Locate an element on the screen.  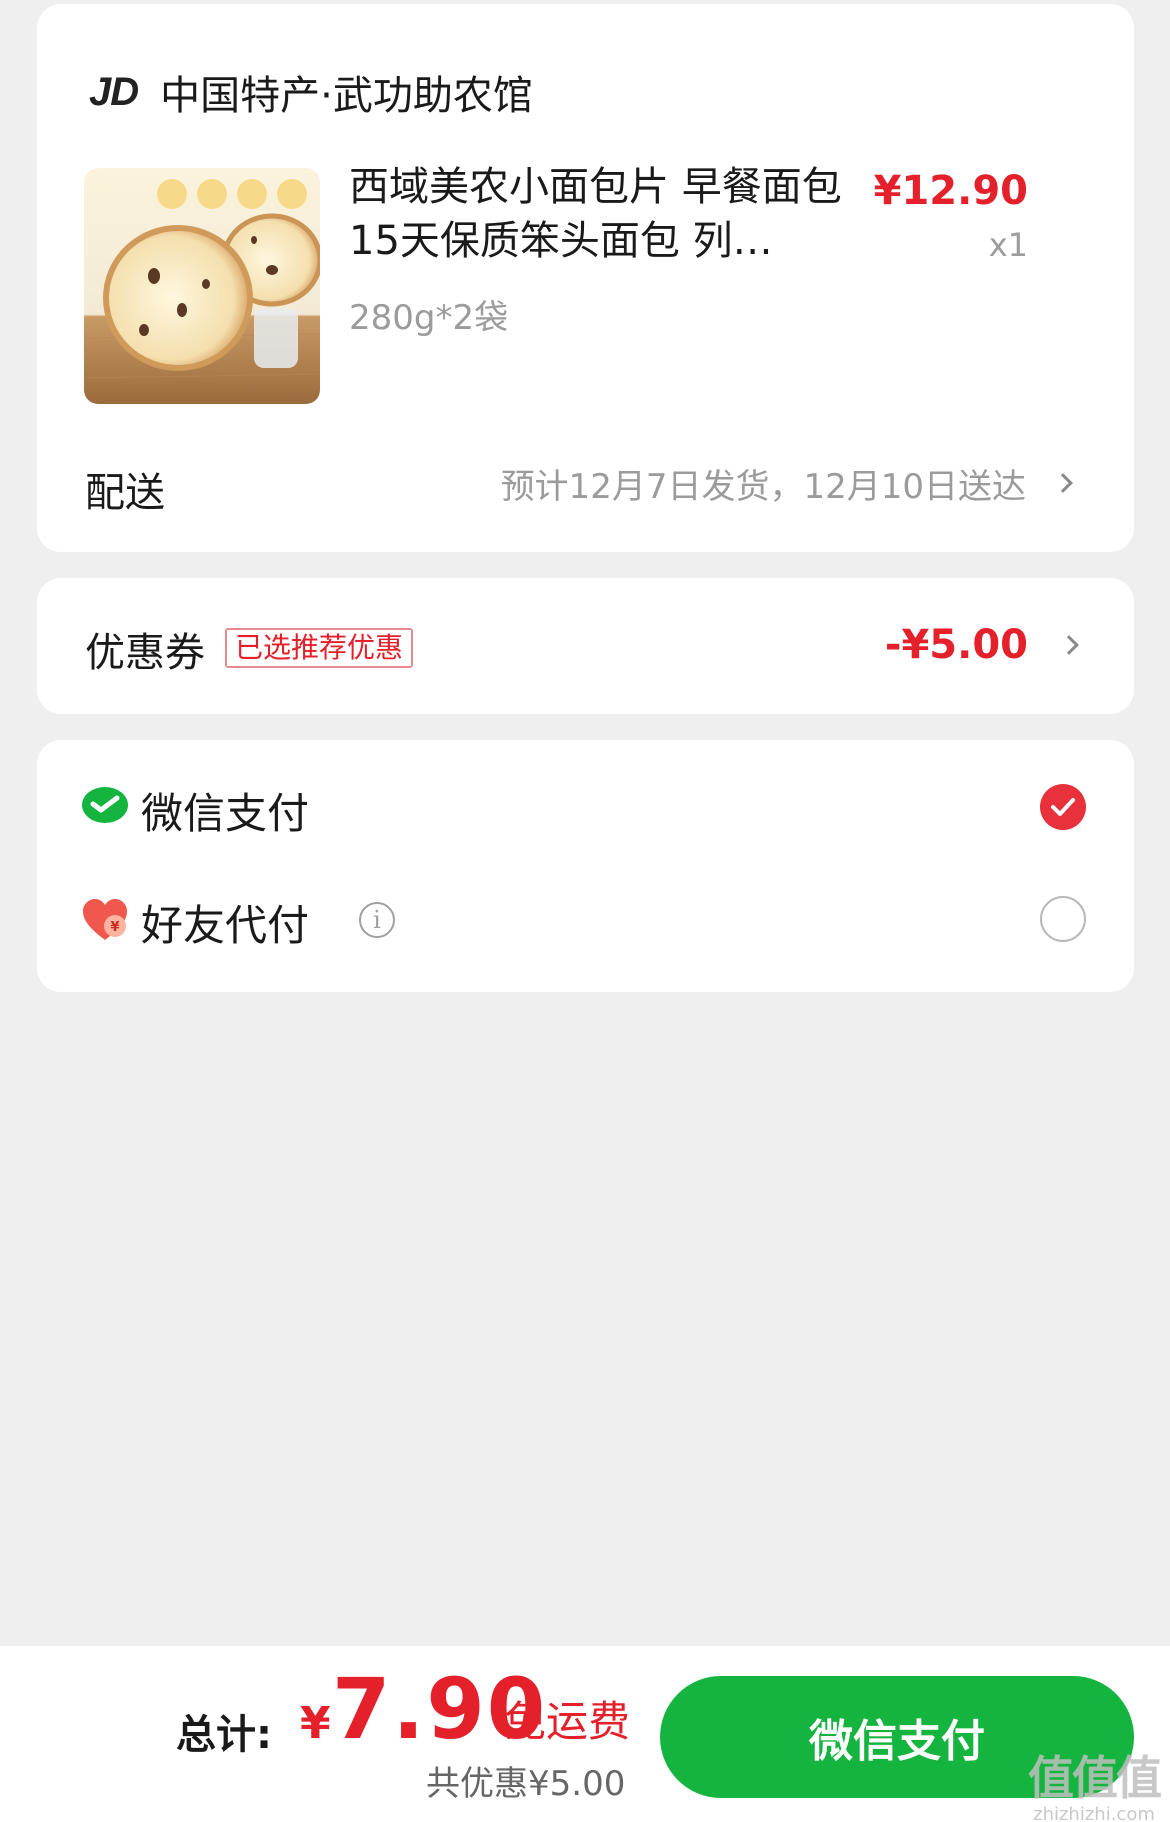
coupon-card: 优惠券 已选推荐优惠 -¥5.00 is located at coordinates (585, 646).